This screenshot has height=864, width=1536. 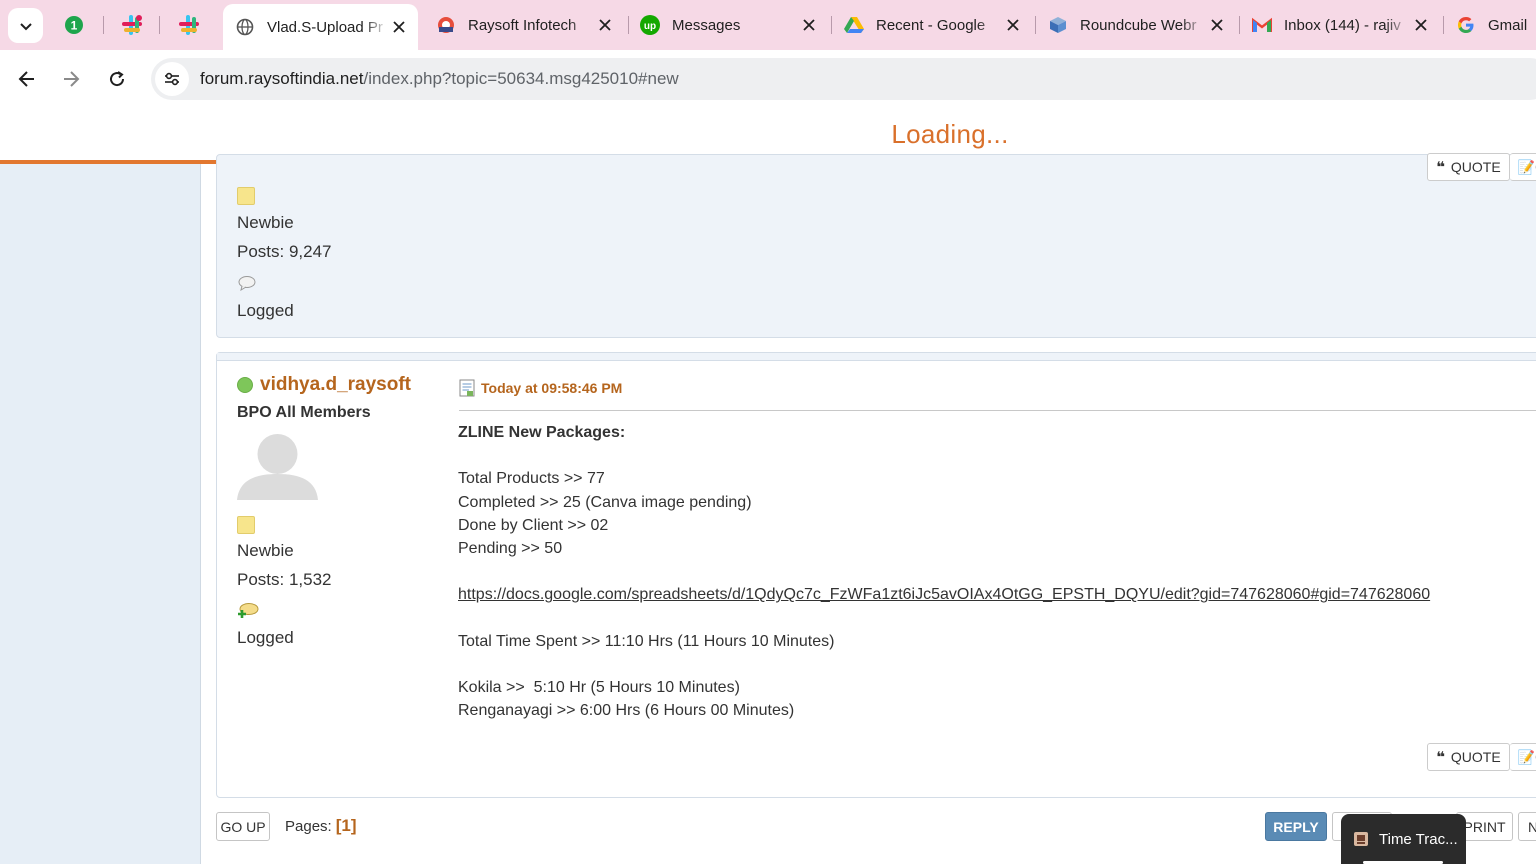 I want to click on arrow-right-icon, so click(x=72, y=79).